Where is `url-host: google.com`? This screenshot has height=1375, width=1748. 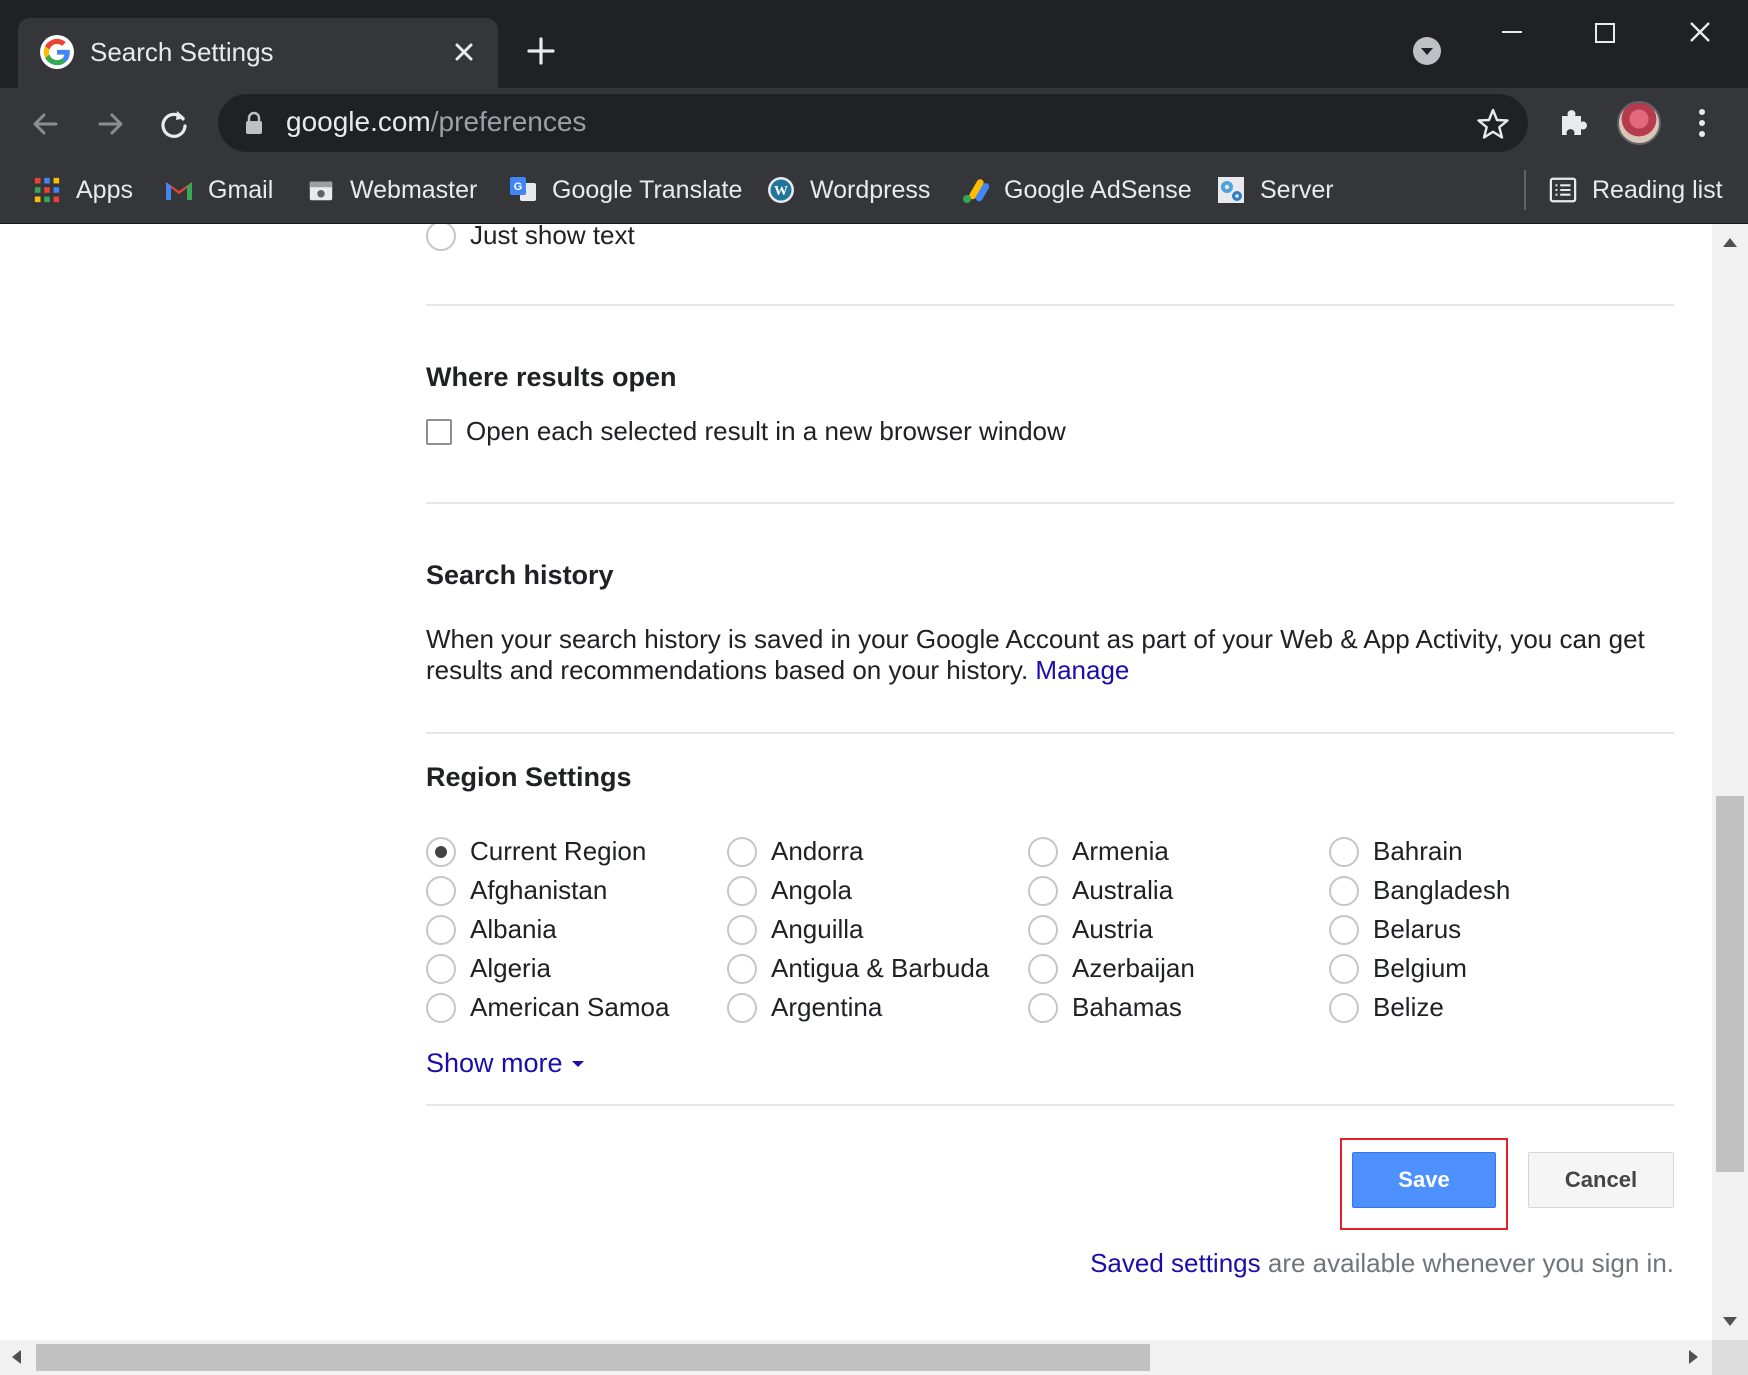
url-host: google.com is located at coordinates (358, 121).